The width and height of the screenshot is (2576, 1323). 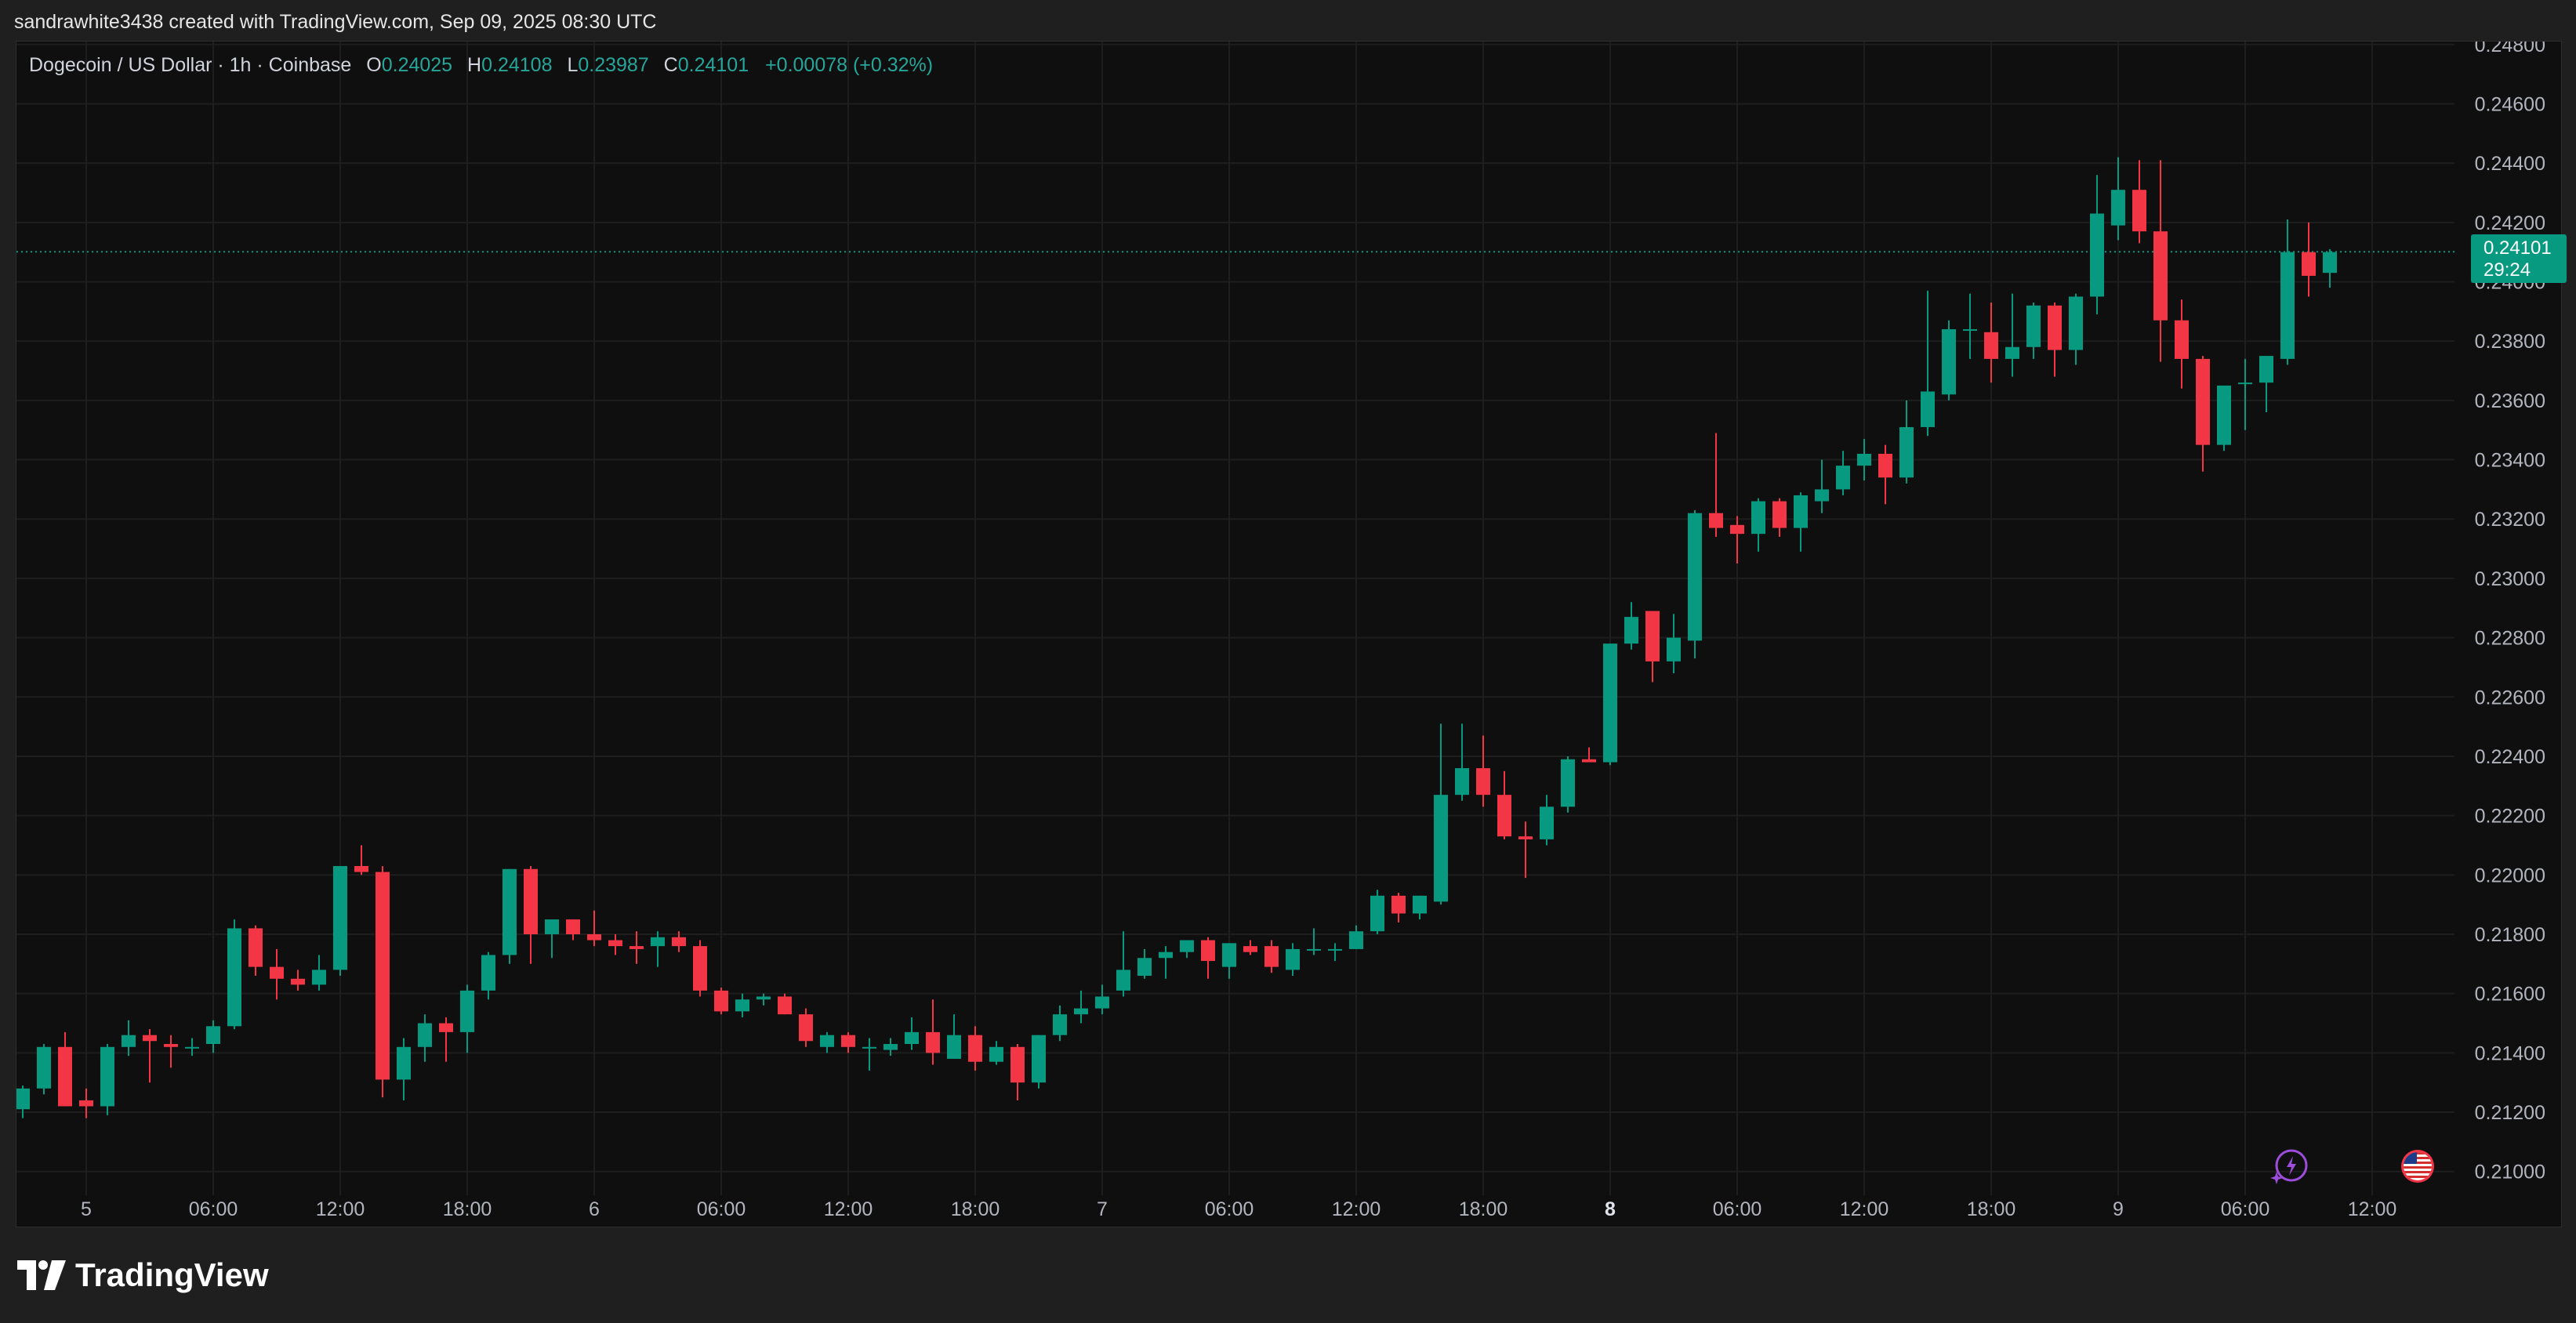 I want to click on us-flag-icon, so click(x=2418, y=1168).